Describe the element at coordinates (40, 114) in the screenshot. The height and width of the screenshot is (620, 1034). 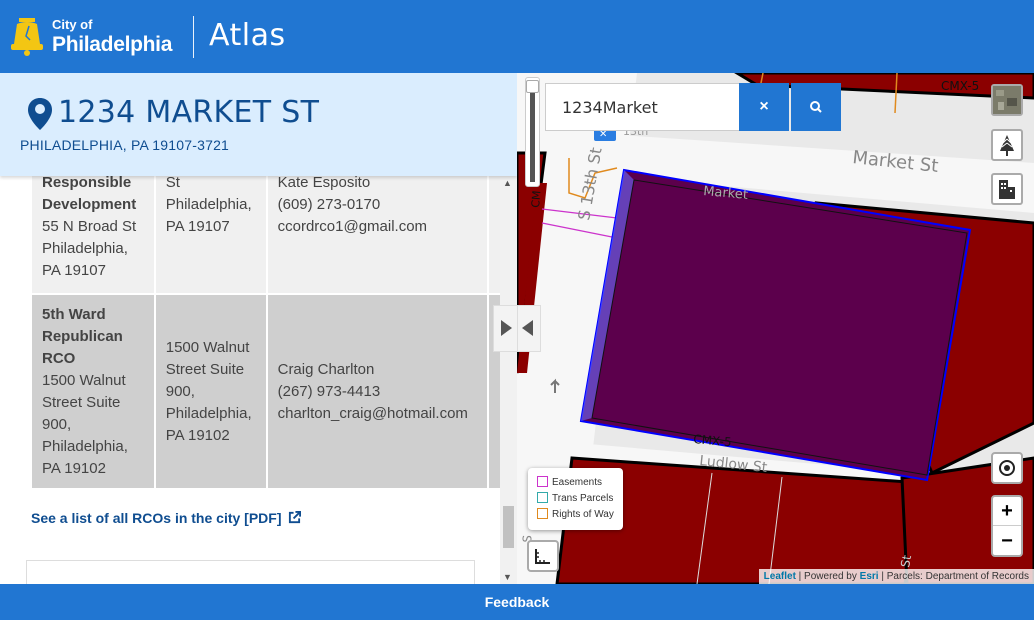
I see `map-marker-icon` at that location.